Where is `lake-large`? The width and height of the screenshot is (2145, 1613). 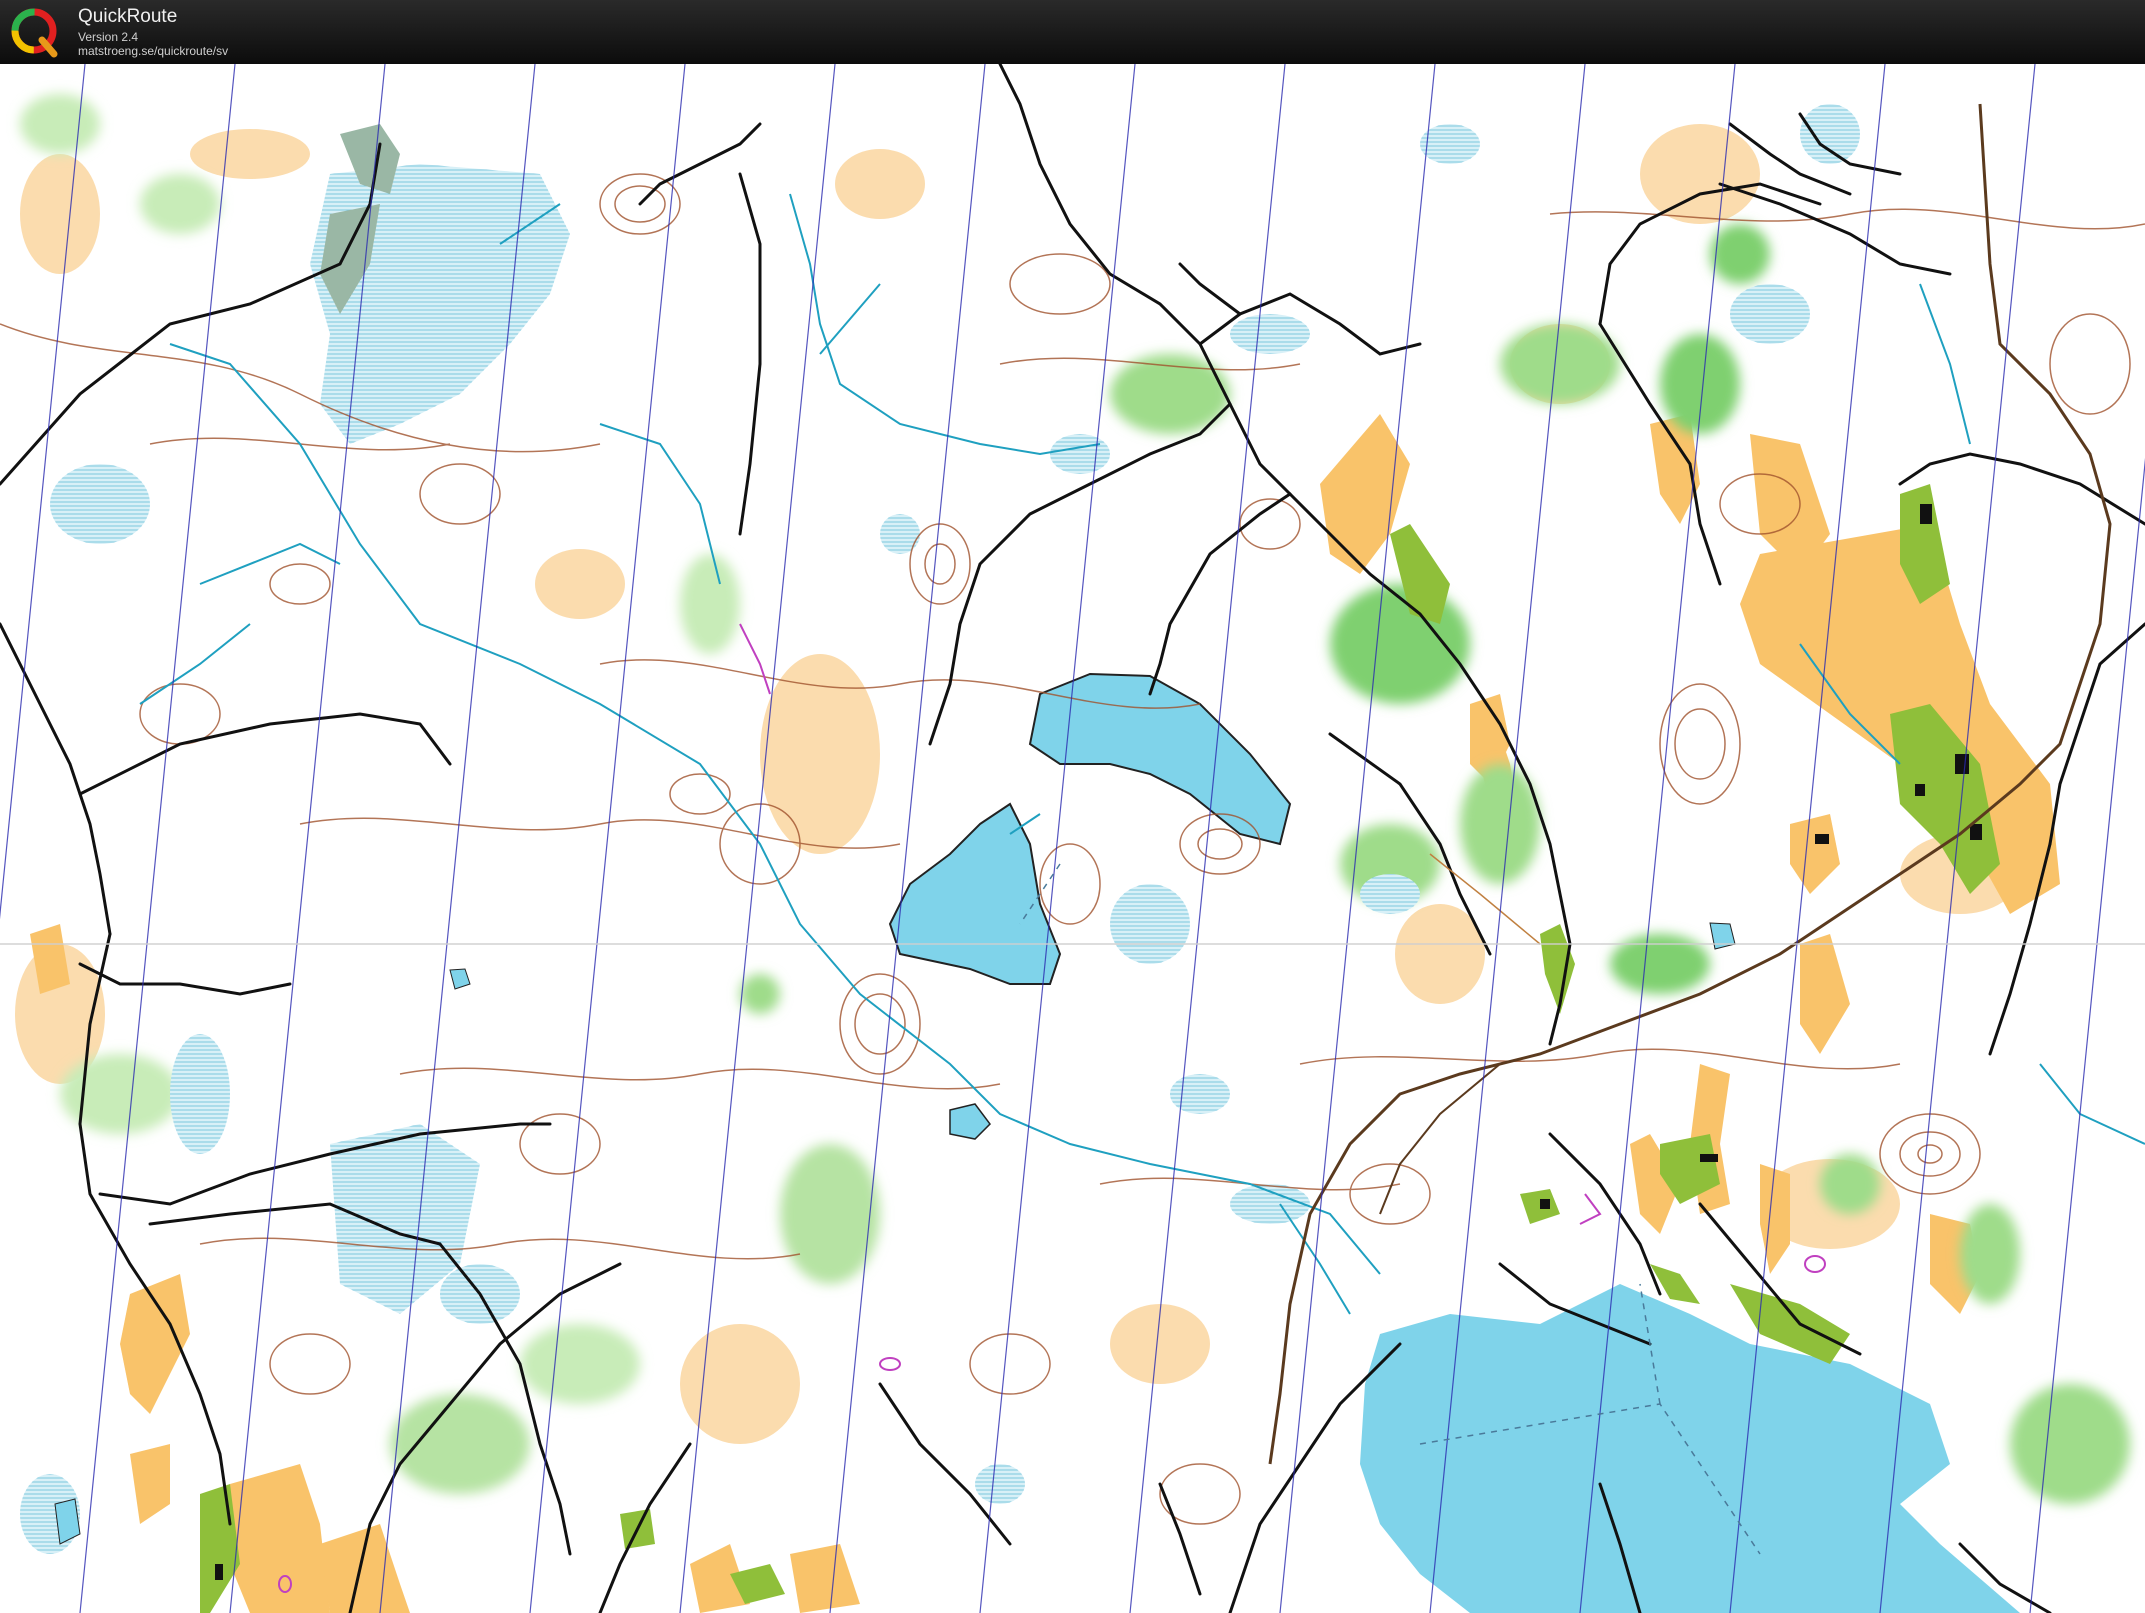
lake-large is located at coordinates (1690, 1448).